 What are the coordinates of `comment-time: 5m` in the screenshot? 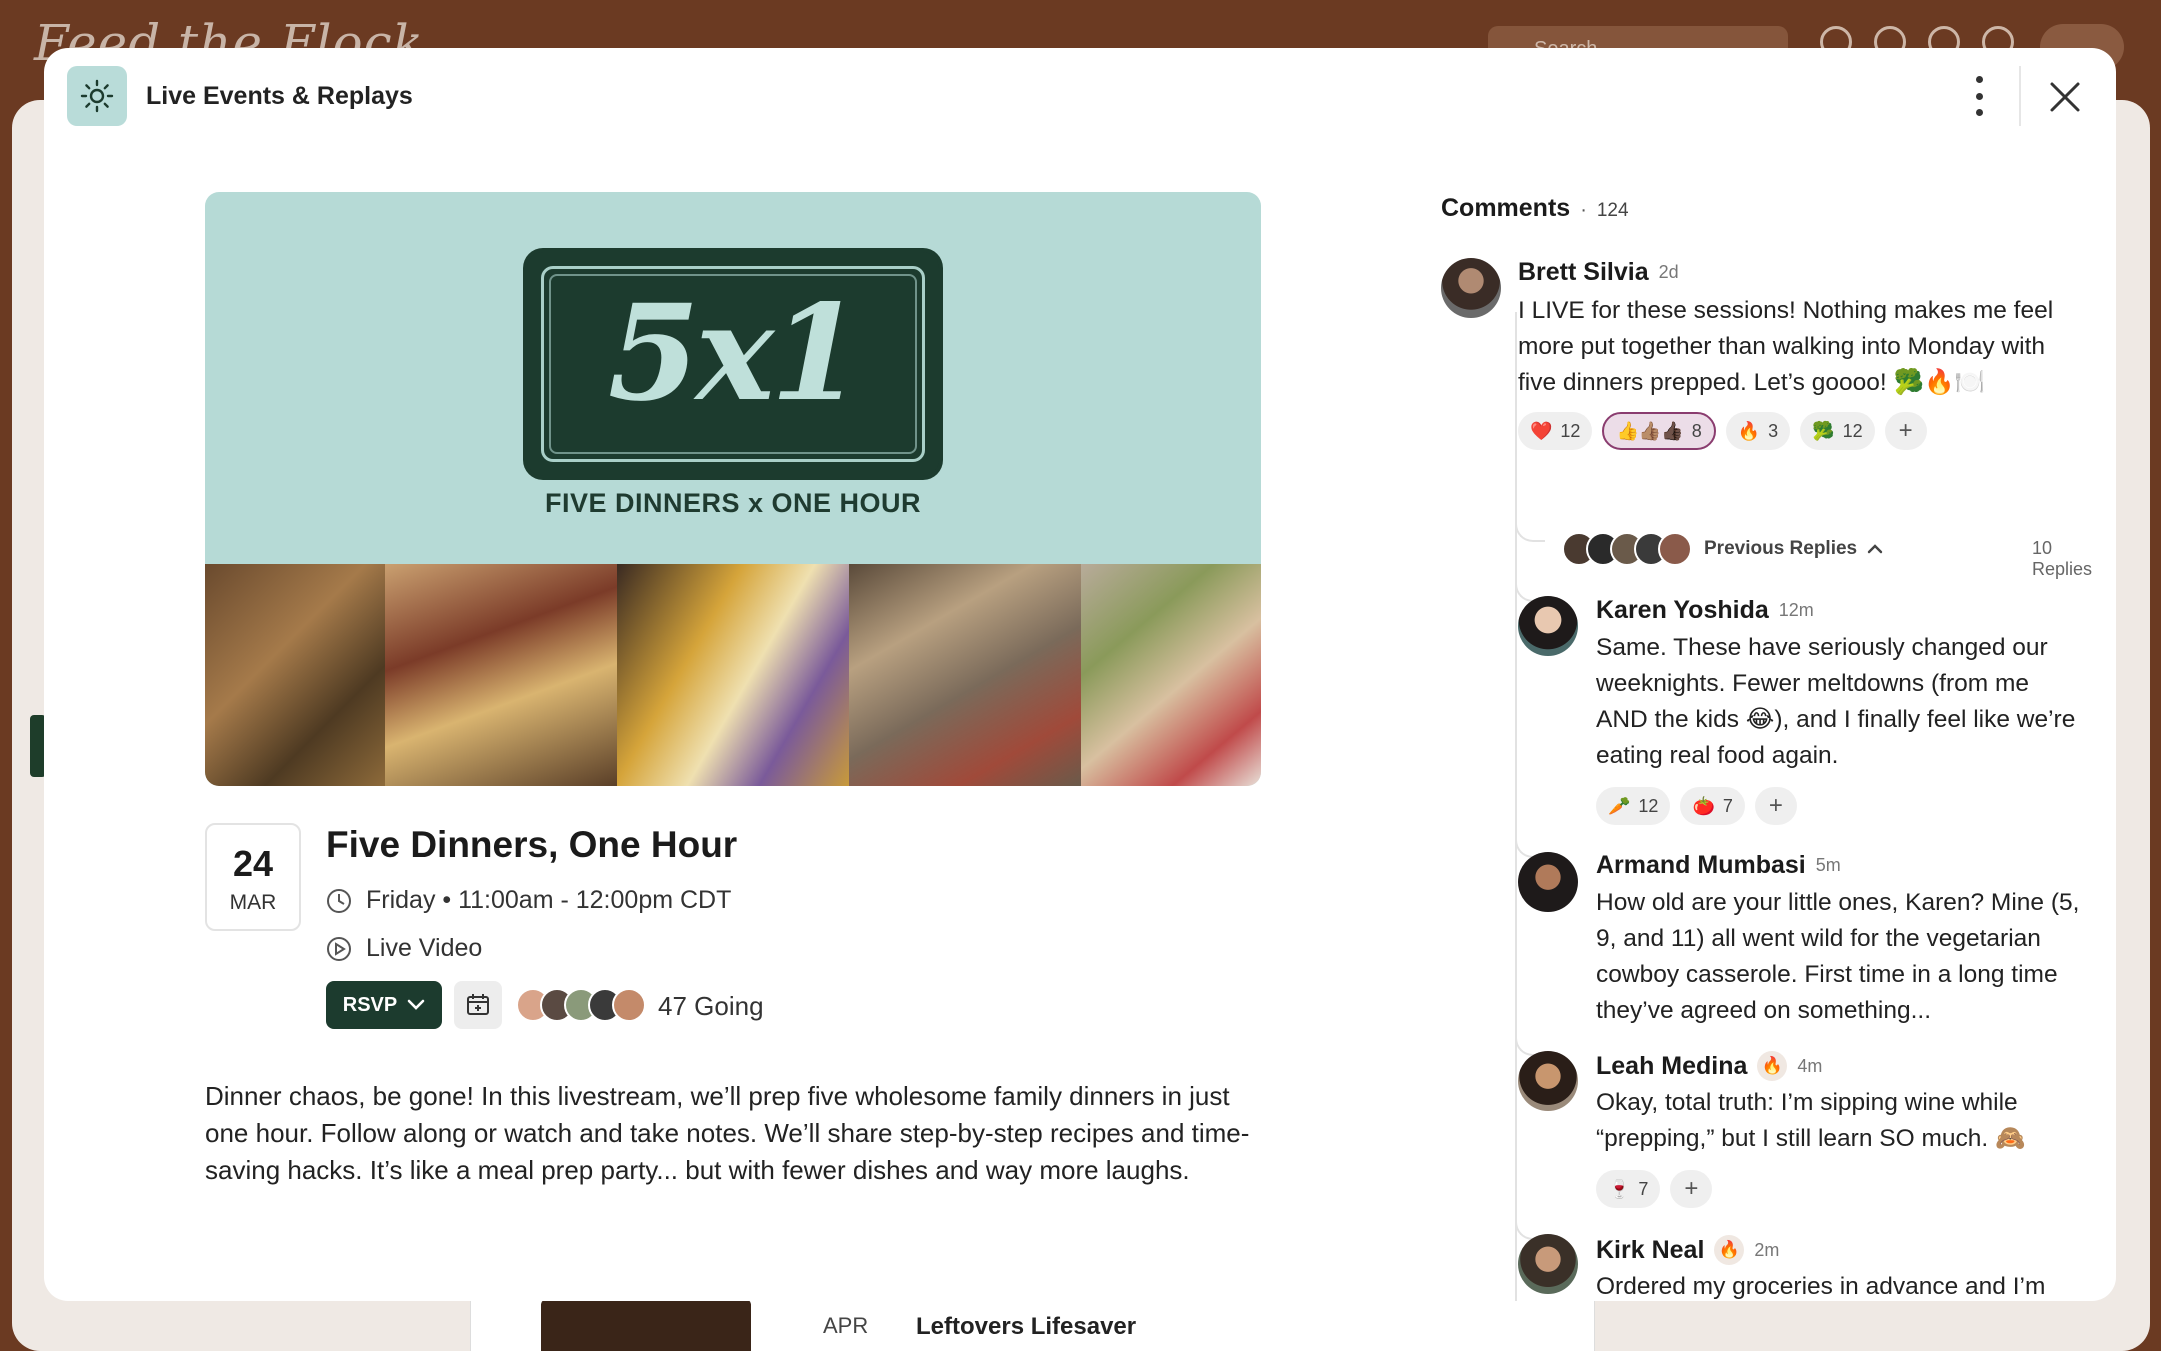 It's located at (1828, 865).